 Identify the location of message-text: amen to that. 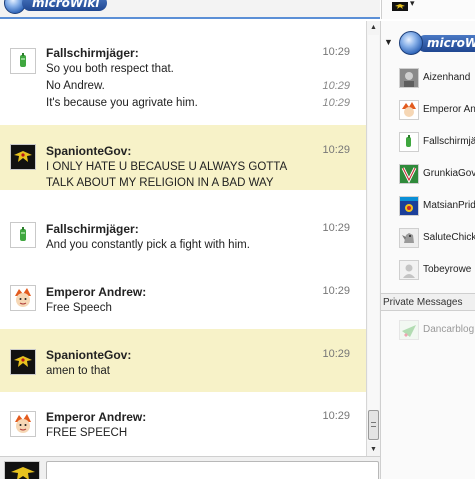
(78, 371).